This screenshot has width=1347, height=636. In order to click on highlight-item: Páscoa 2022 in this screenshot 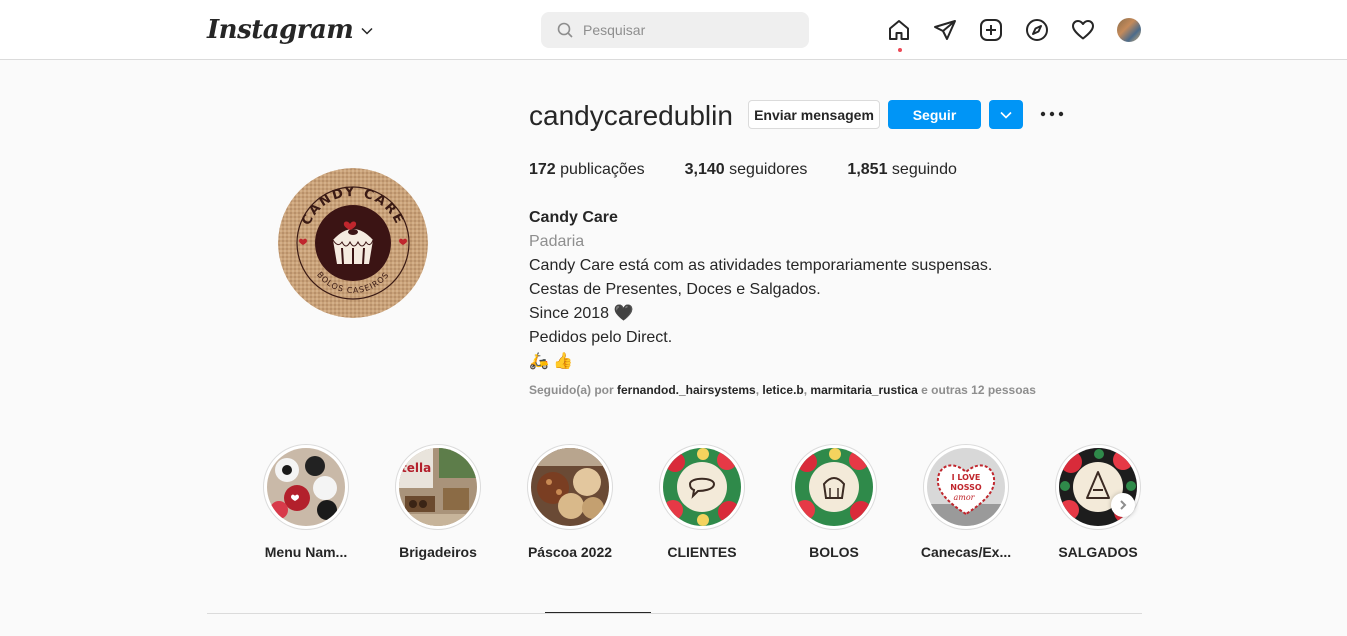, I will do `click(570, 502)`.